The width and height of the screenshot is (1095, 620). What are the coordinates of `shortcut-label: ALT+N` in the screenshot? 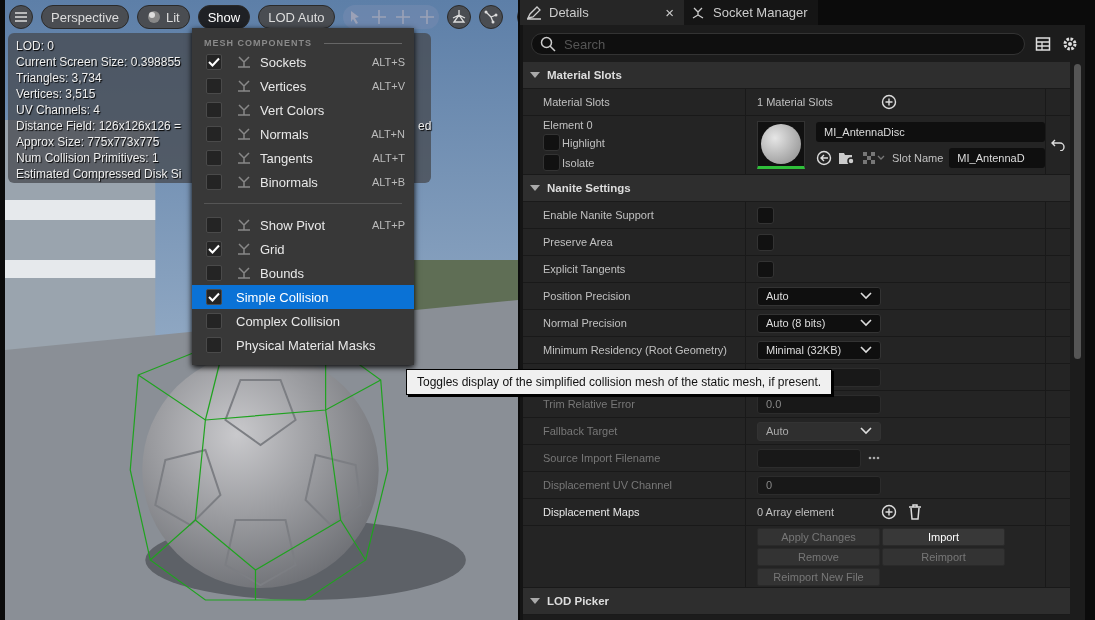 It's located at (388, 134).